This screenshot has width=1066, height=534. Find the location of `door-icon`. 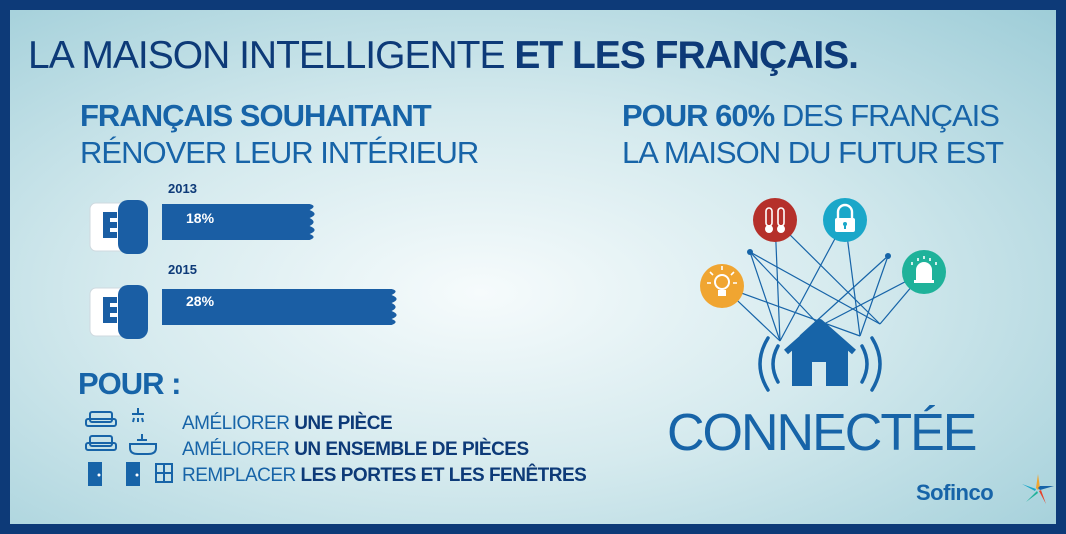

door-icon is located at coordinates (114, 474).